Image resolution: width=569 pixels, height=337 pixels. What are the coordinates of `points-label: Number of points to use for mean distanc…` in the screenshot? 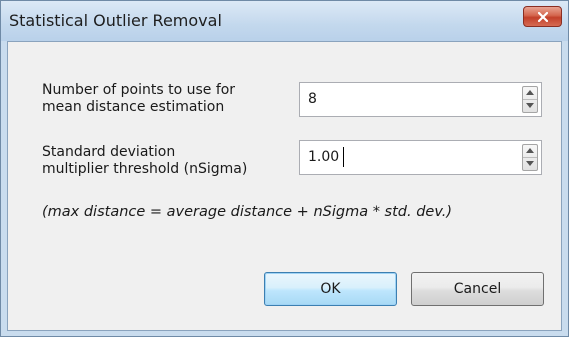 It's located at (138, 99).